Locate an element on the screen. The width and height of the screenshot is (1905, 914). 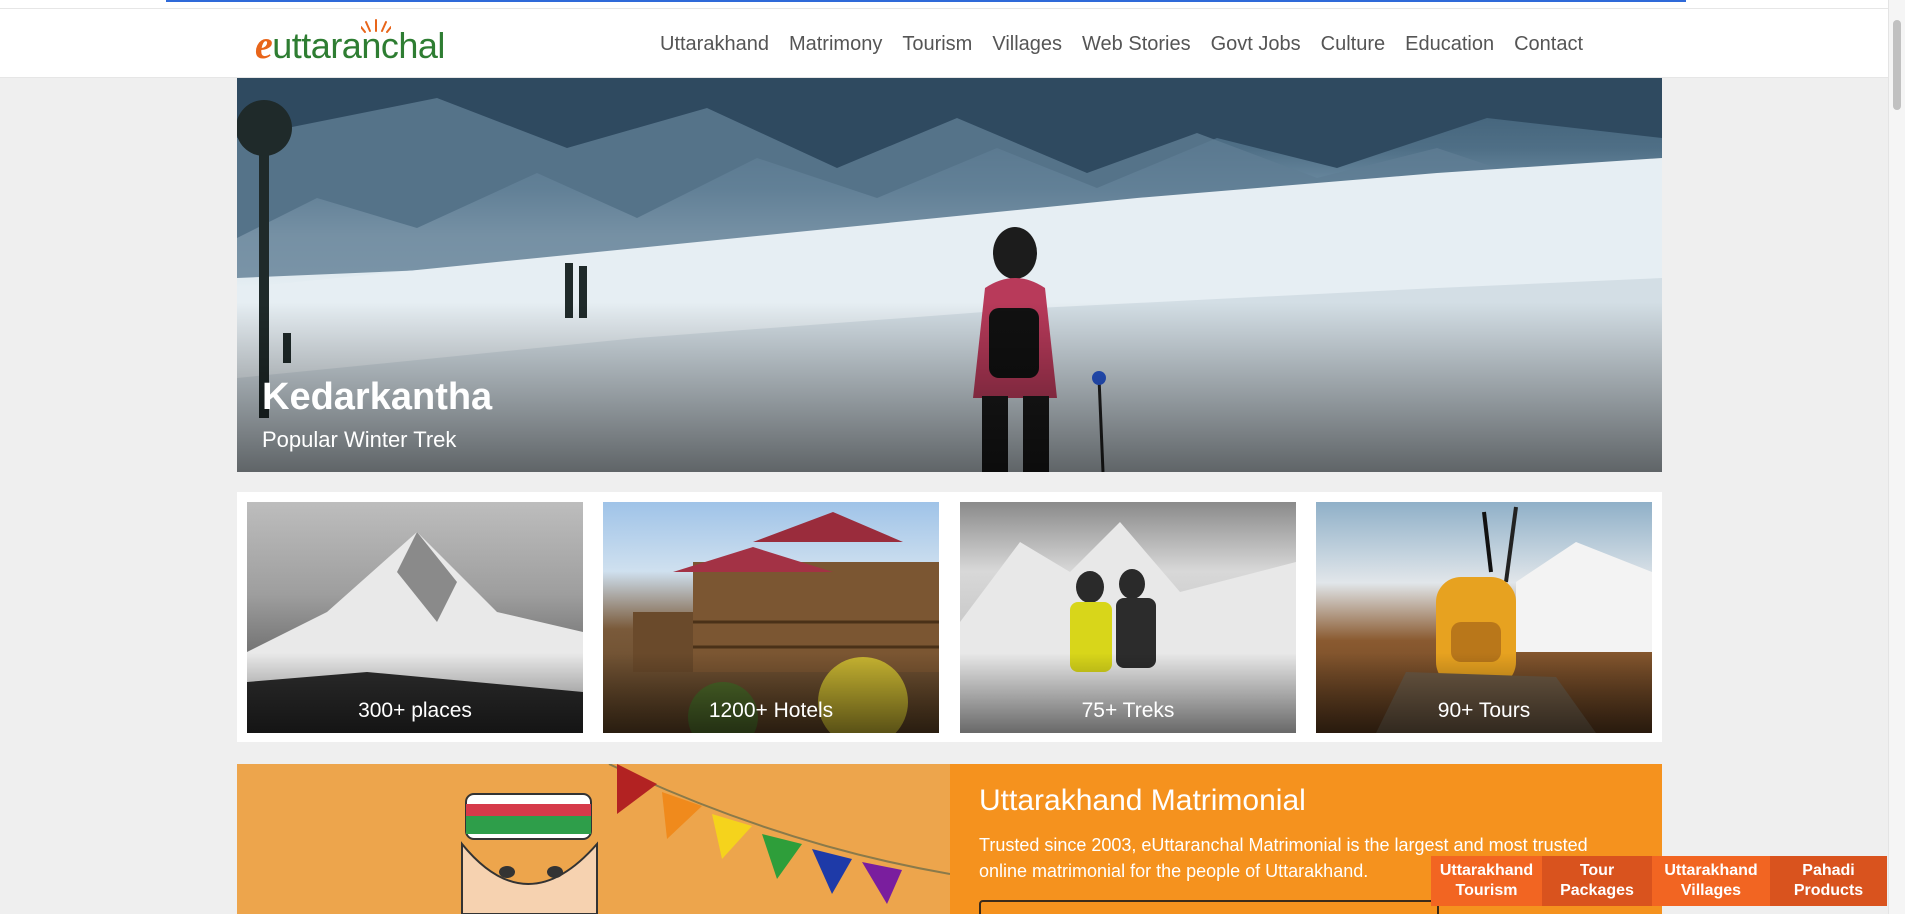
nav-villages: Villages is located at coordinates (1027, 44).